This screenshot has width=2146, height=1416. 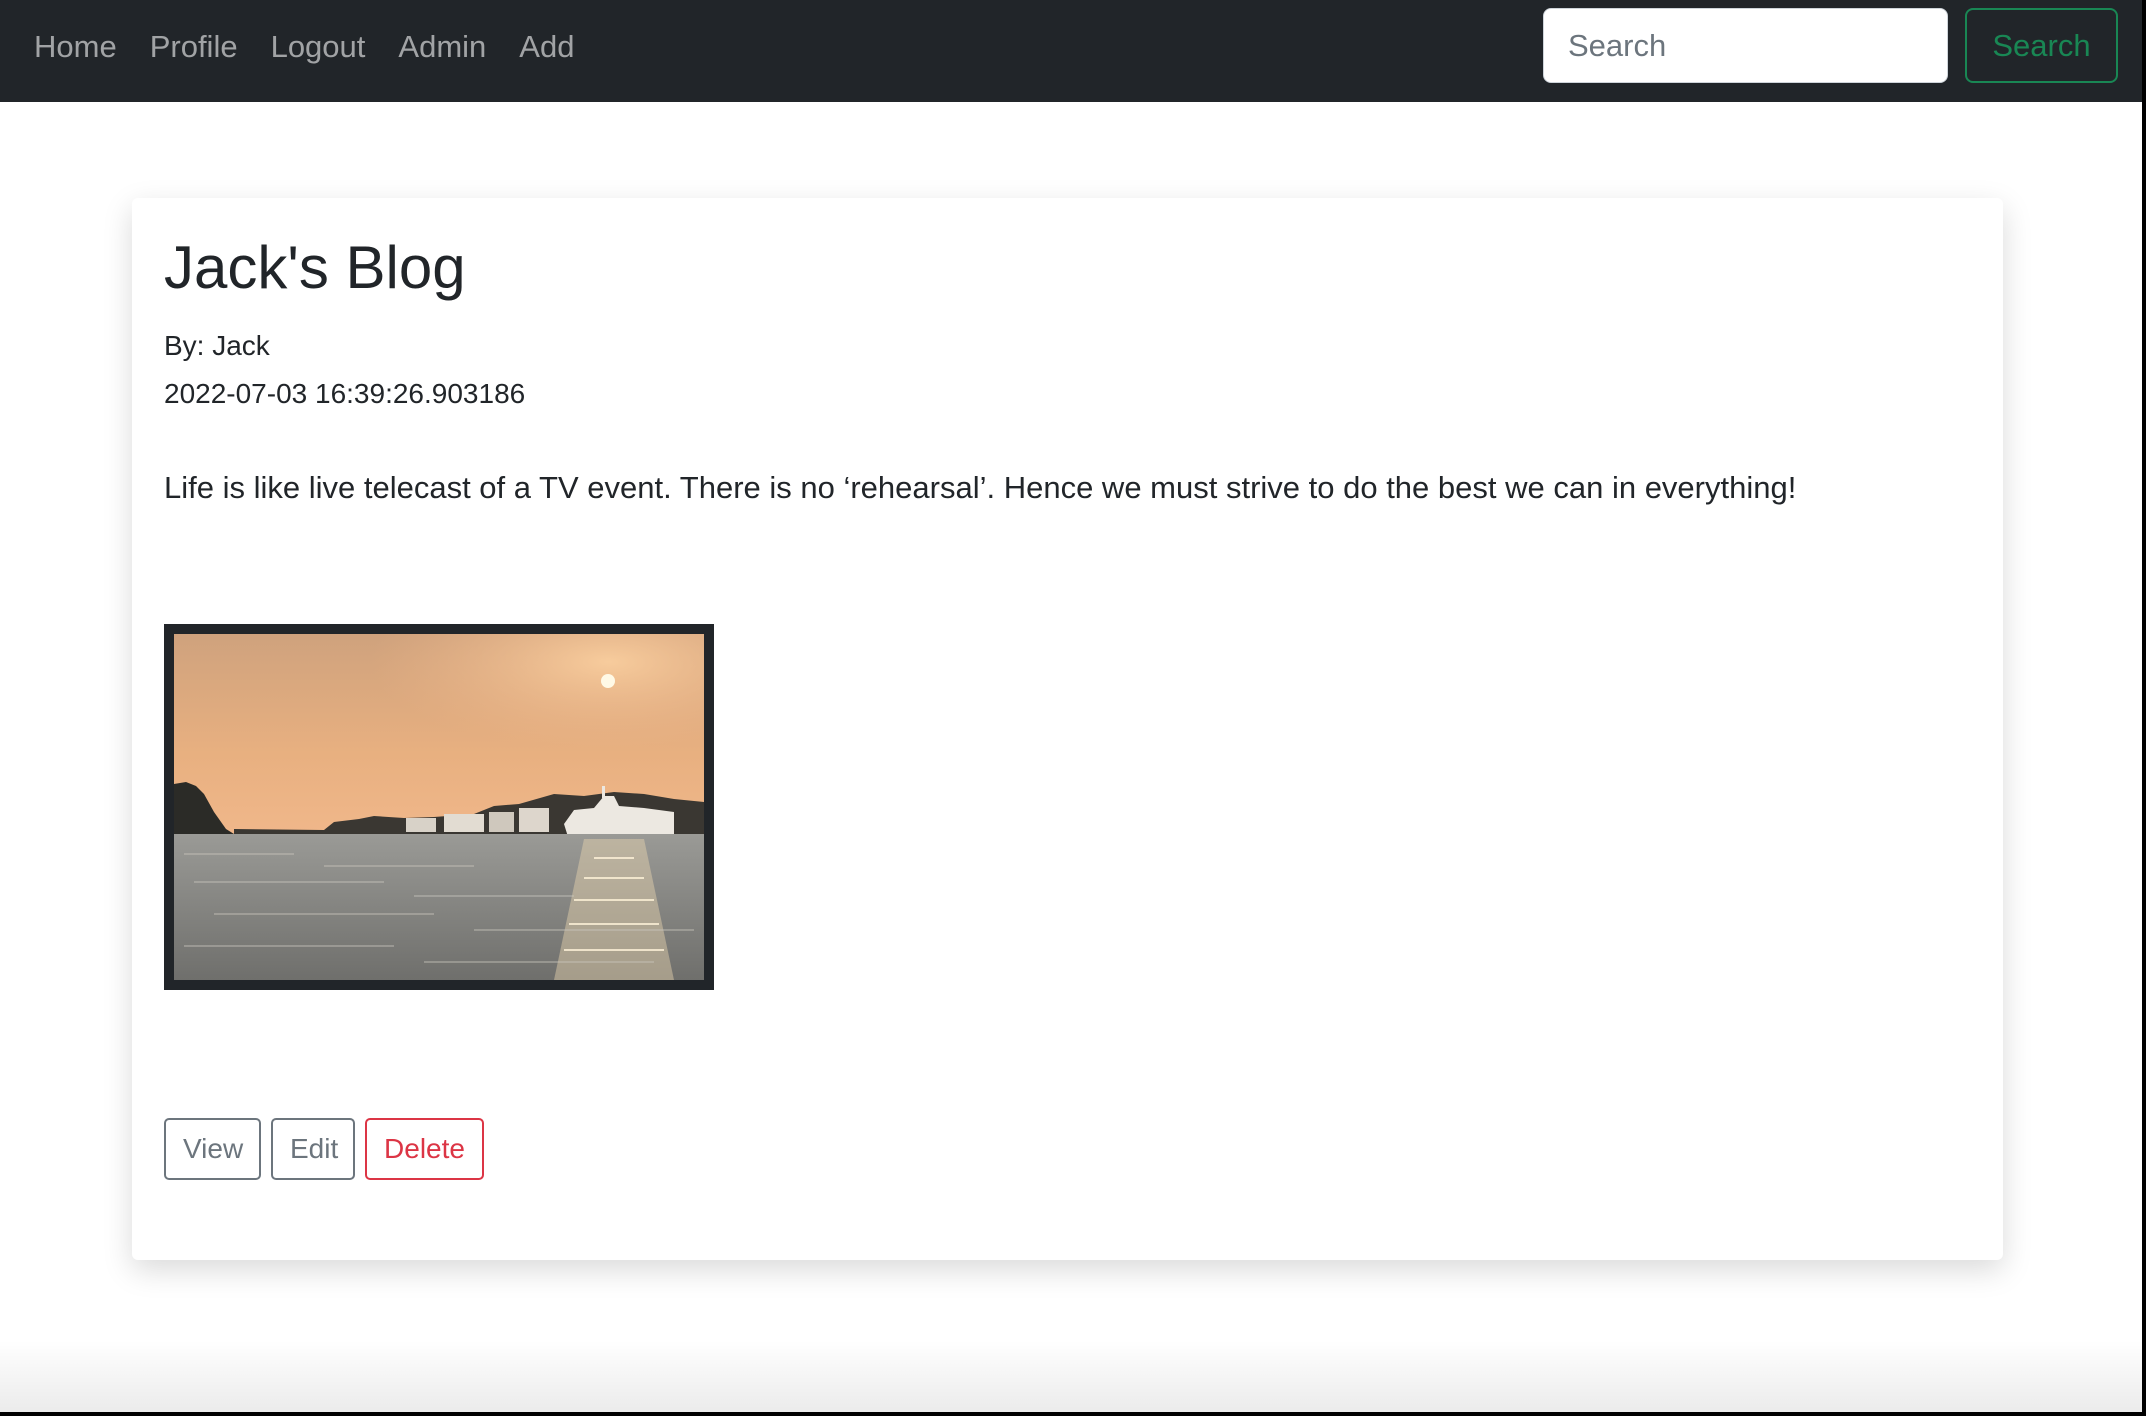 I want to click on nav-link-logout: Logout, so click(x=318, y=47).